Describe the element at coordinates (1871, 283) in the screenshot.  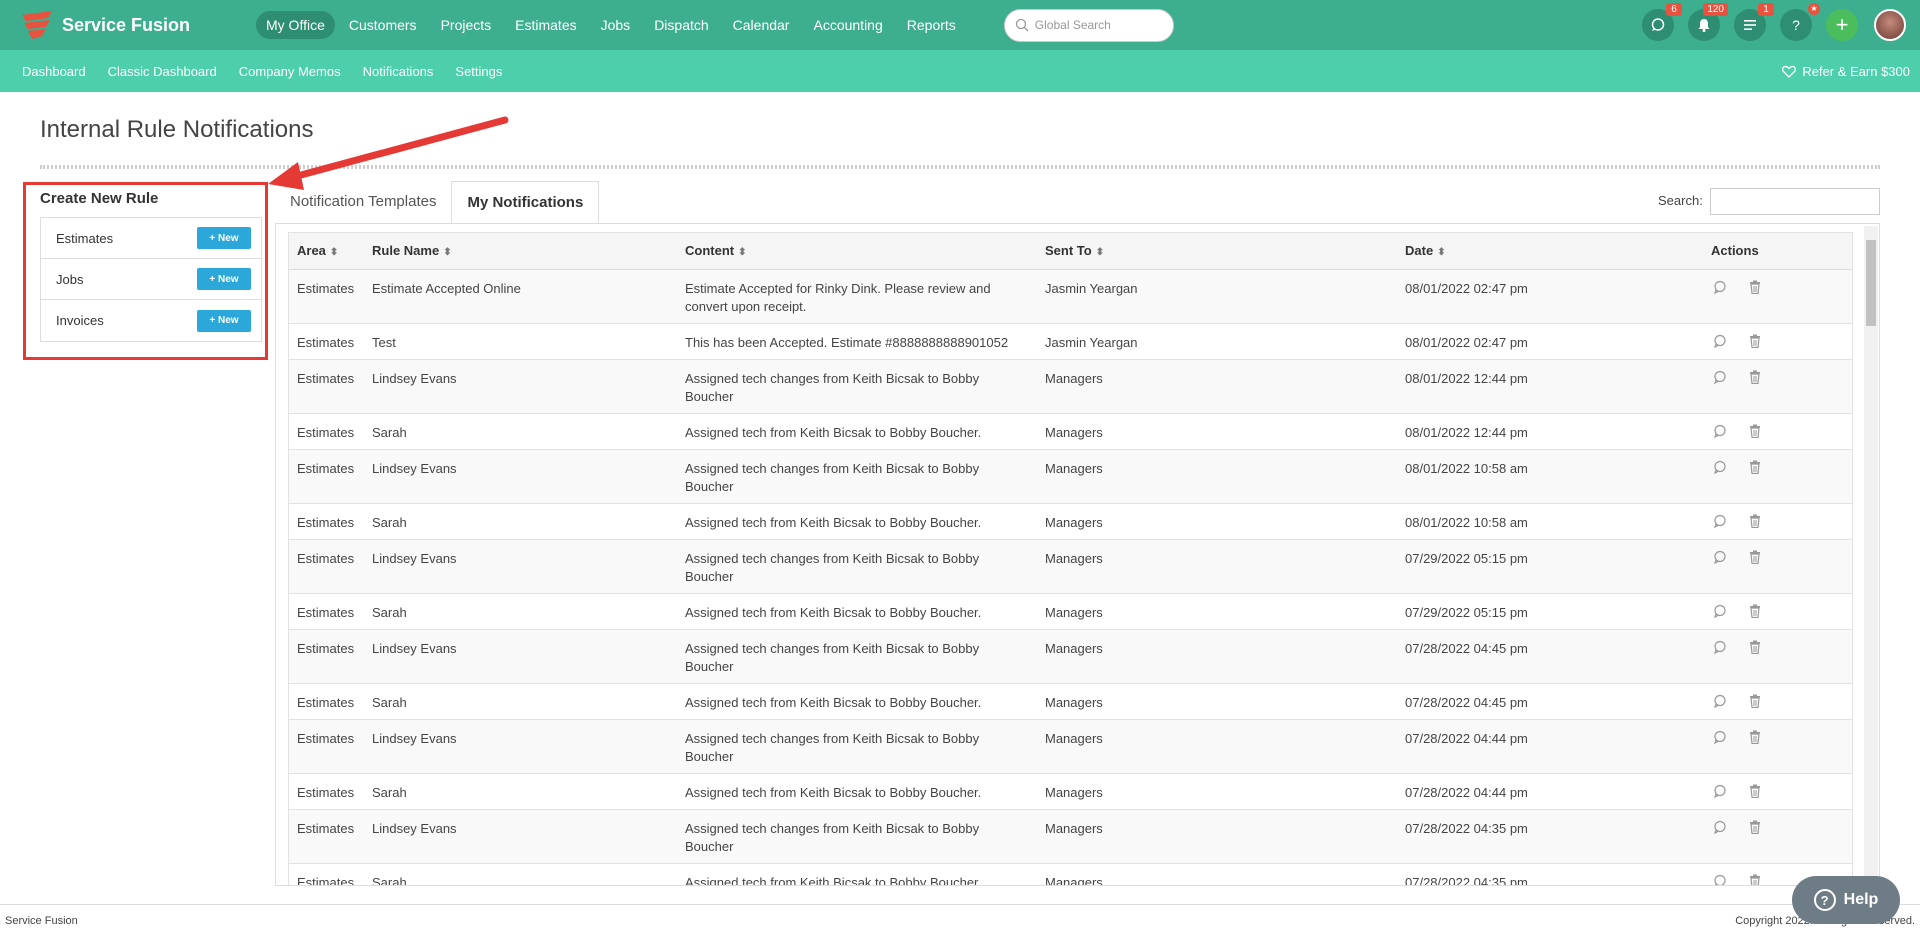
I see `scrollbar-thumb` at that location.